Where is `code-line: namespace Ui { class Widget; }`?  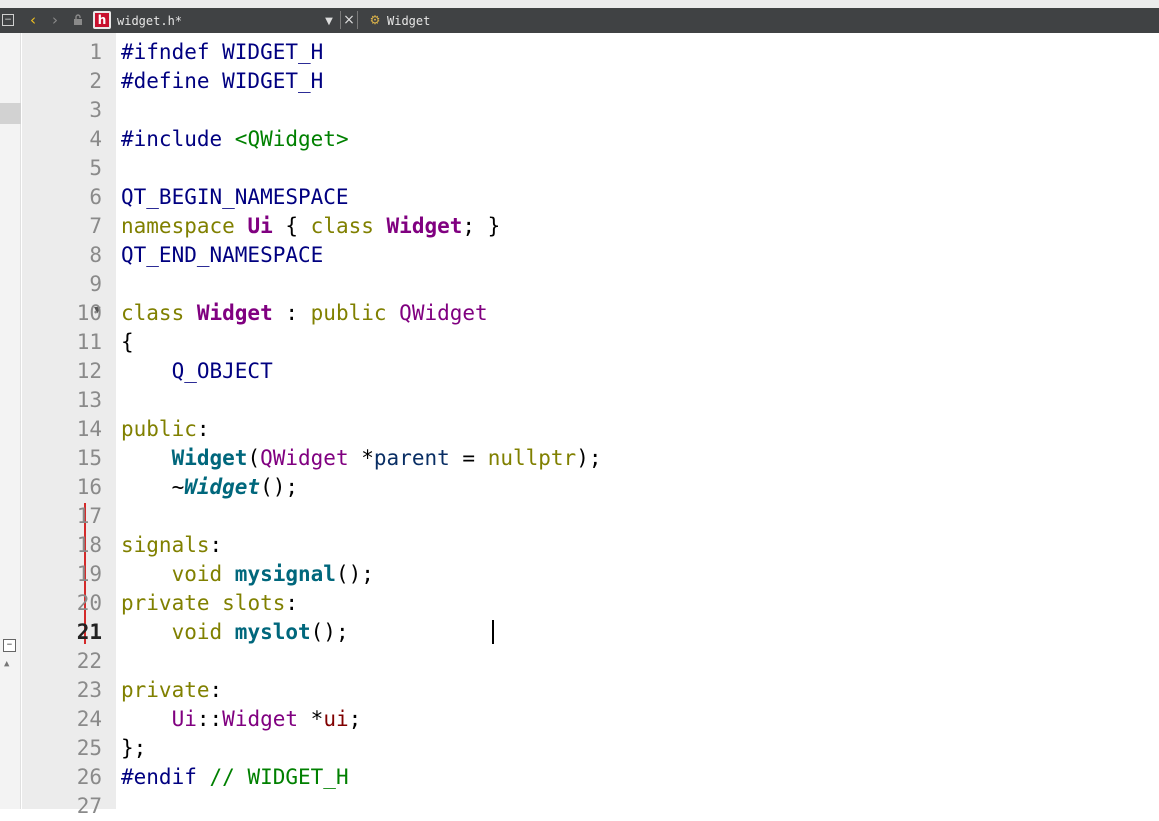
code-line: namespace Ui { class Widget; } is located at coordinates (310, 226).